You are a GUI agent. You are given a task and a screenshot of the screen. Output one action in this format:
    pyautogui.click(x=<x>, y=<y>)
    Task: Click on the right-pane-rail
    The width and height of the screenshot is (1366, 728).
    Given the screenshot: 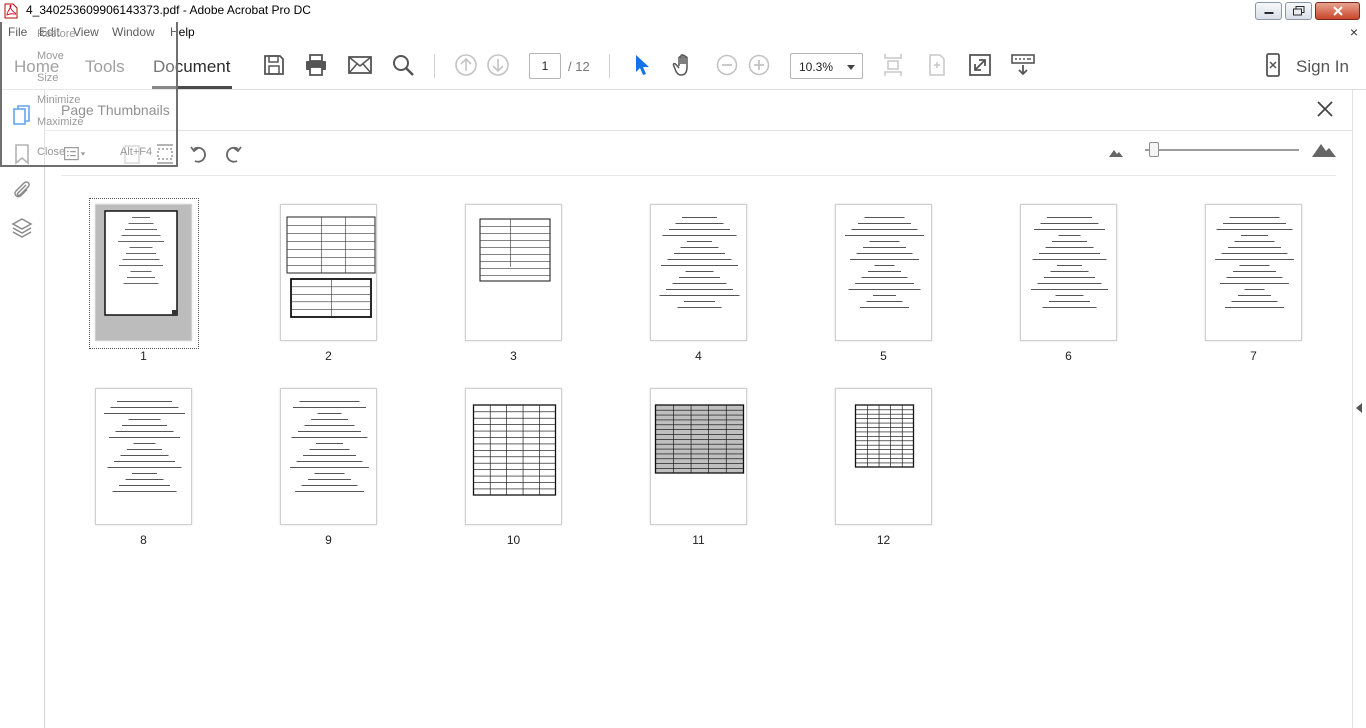 What is the action you would take?
    pyautogui.click(x=1359, y=409)
    